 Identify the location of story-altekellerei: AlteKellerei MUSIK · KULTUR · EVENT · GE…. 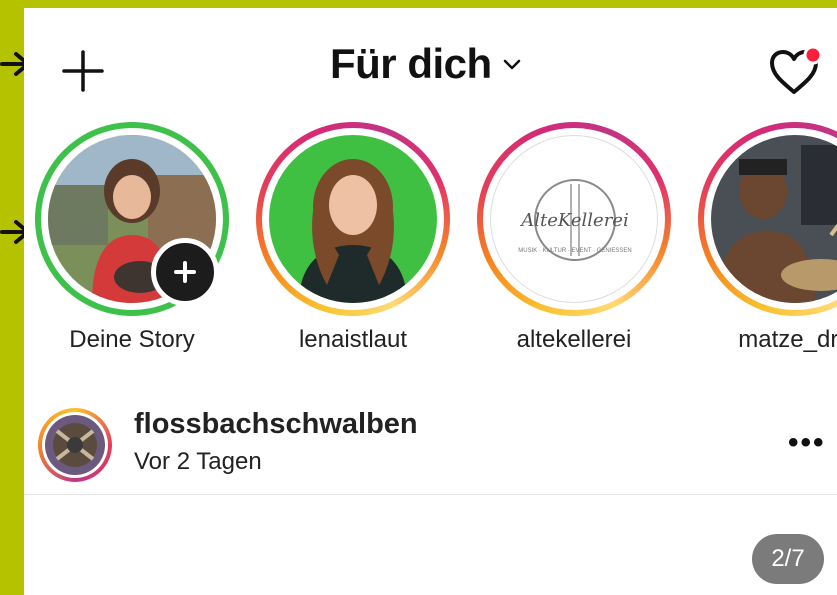
(574, 238).